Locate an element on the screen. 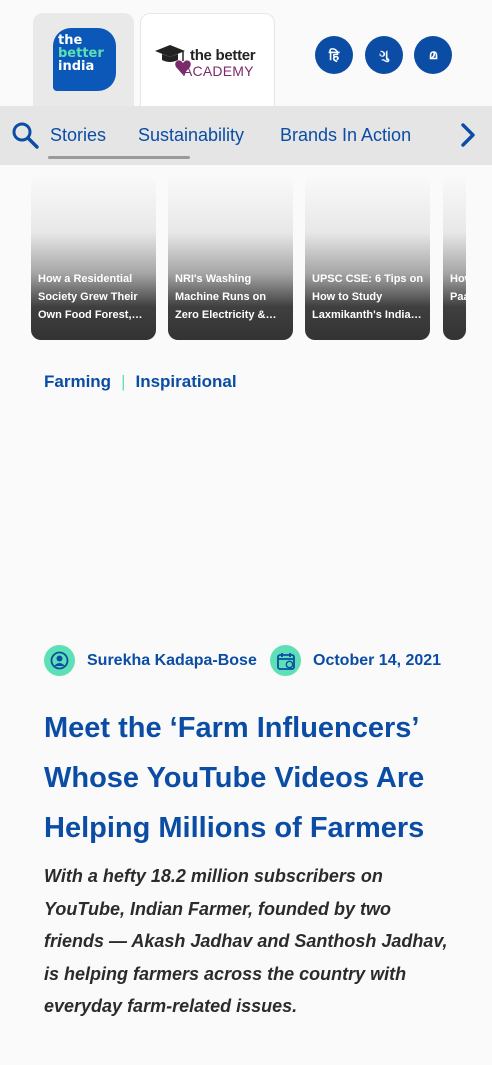 The width and height of the screenshot is (492, 1065). nav-active-indicator is located at coordinates (119, 157).